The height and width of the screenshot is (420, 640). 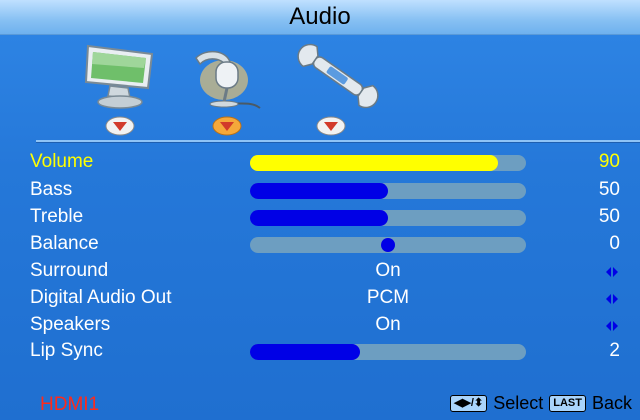 What do you see at coordinates (62, 161) in the screenshot?
I see `menu-item-label: Volume` at bounding box center [62, 161].